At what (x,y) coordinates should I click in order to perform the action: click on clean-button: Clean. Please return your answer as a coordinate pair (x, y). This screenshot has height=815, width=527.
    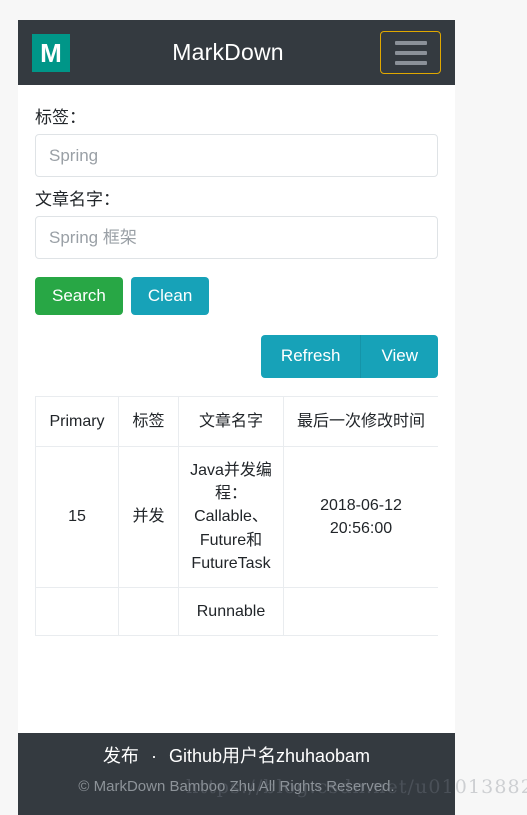
    Looking at the image, I should click on (170, 296).